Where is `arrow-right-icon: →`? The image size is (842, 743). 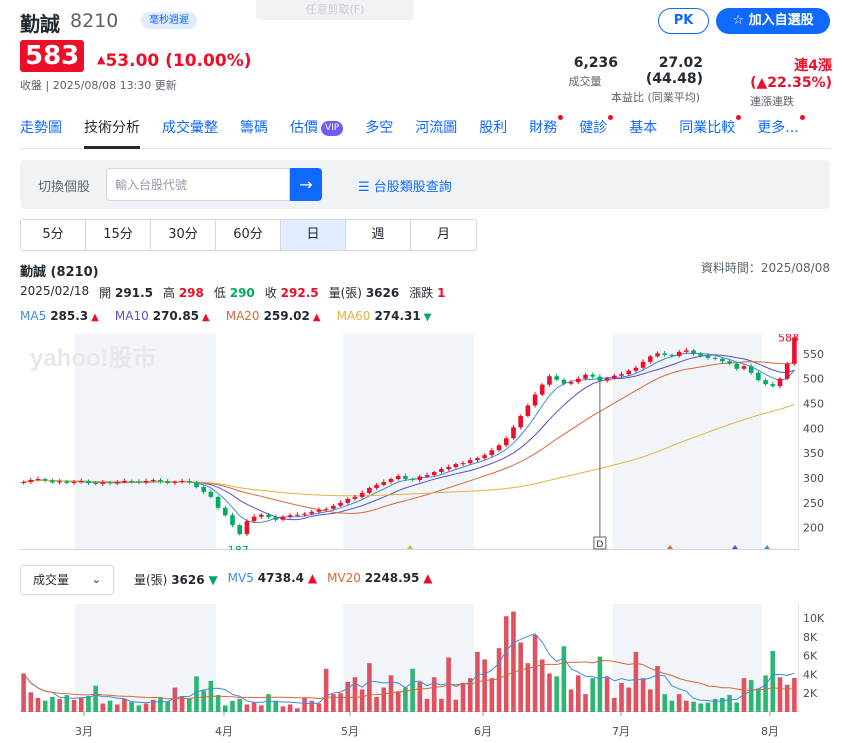 arrow-right-icon: → is located at coordinates (306, 184).